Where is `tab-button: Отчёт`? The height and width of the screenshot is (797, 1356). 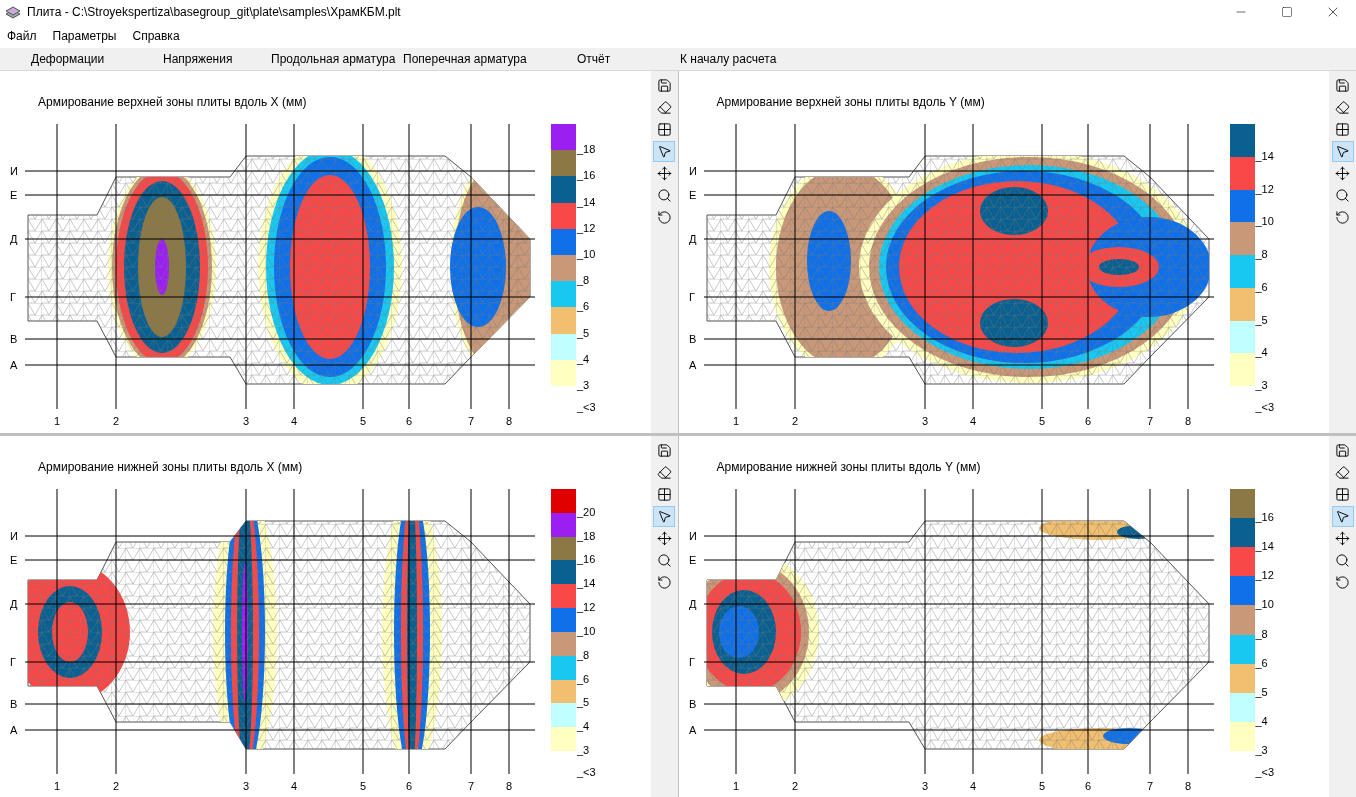
tab-button: Отчёт is located at coordinates (628, 59).